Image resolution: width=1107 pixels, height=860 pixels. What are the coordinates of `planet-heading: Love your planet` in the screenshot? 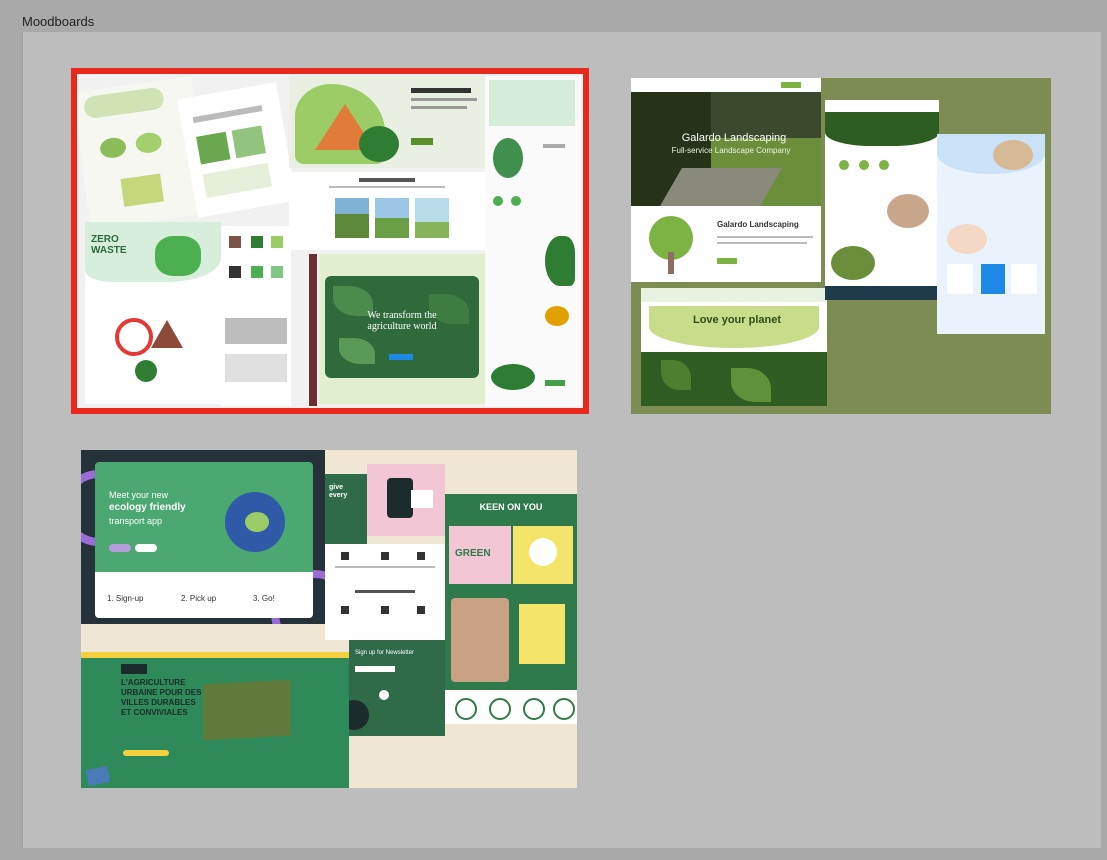 It's located at (737, 320).